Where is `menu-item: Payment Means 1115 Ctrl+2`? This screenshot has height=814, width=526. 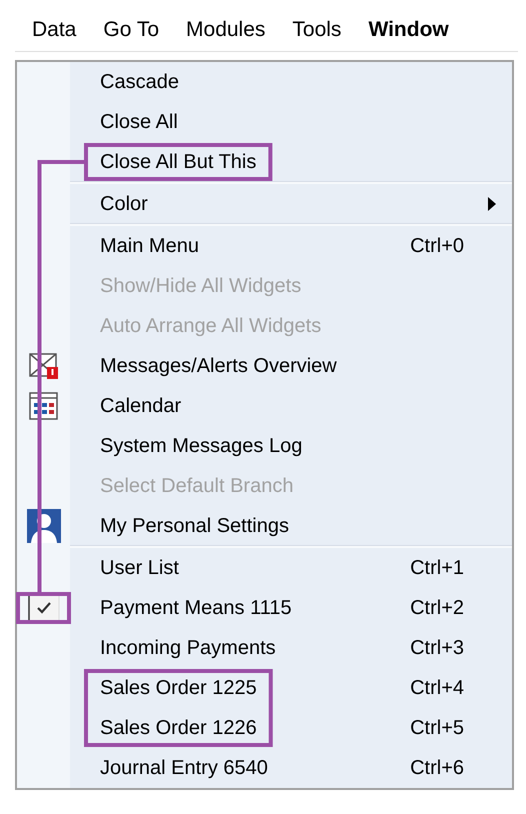 menu-item: Payment Means 1115 Ctrl+2 is located at coordinates (264, 608).